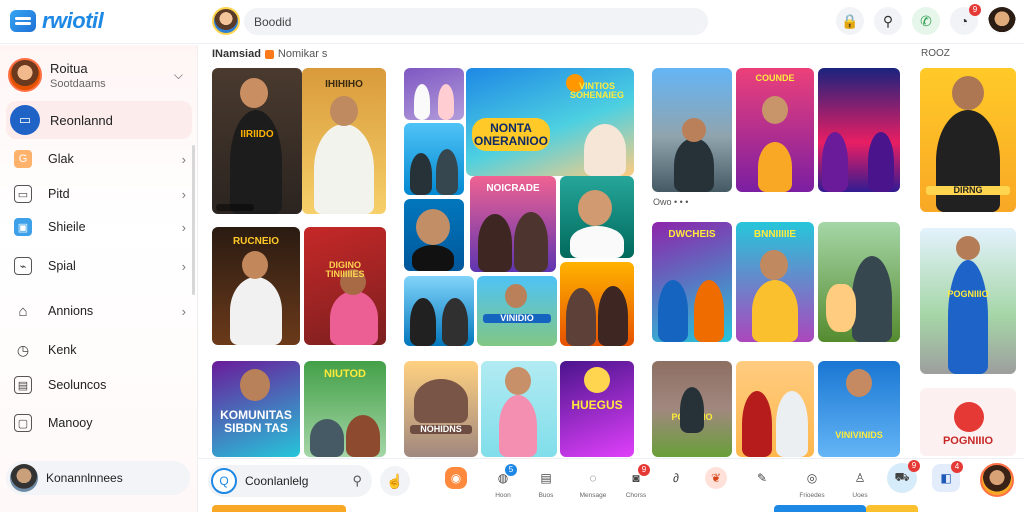 The image size is (1024, 512). Describe the element at coordinates (224, 481) in the screenshot. I see `search-icon: Q` at that location.